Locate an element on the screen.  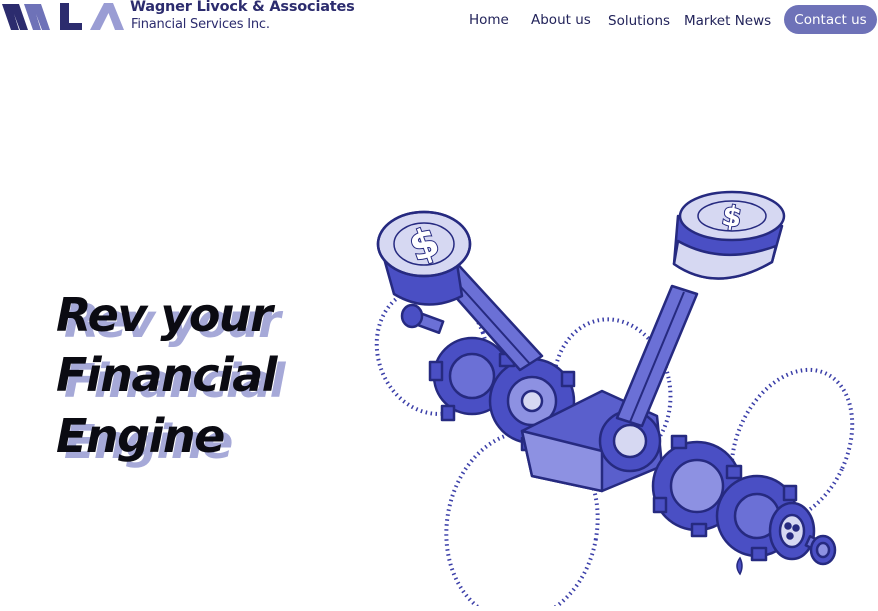
brand-name: Wagner Livock & Associates is located at coordinates (242, 7).